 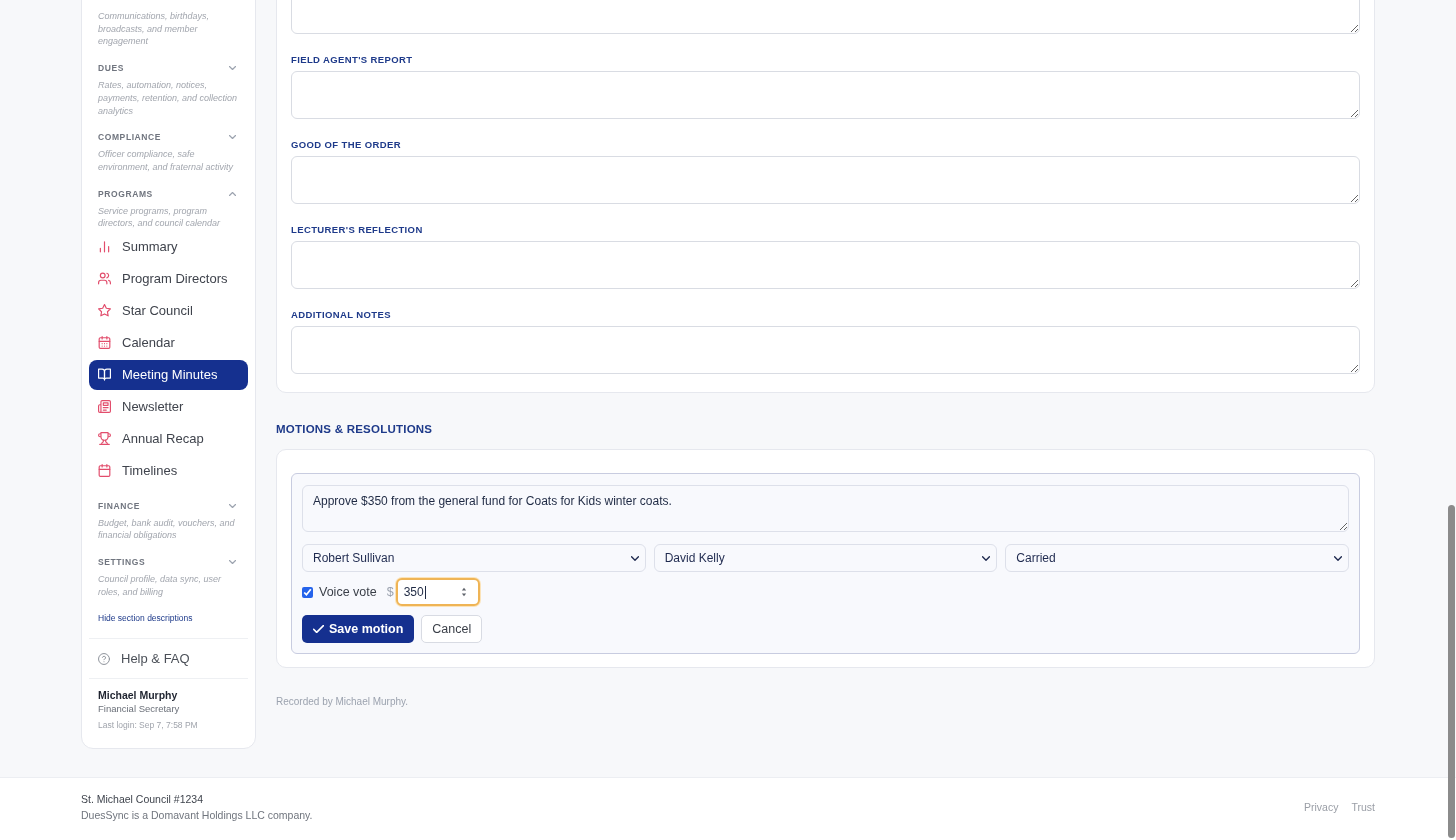 What do you see at coordinates (168, 374) in the screenshot?
I see `sidebar-item: Meeting Minutes` at bounding box center [168, 374].